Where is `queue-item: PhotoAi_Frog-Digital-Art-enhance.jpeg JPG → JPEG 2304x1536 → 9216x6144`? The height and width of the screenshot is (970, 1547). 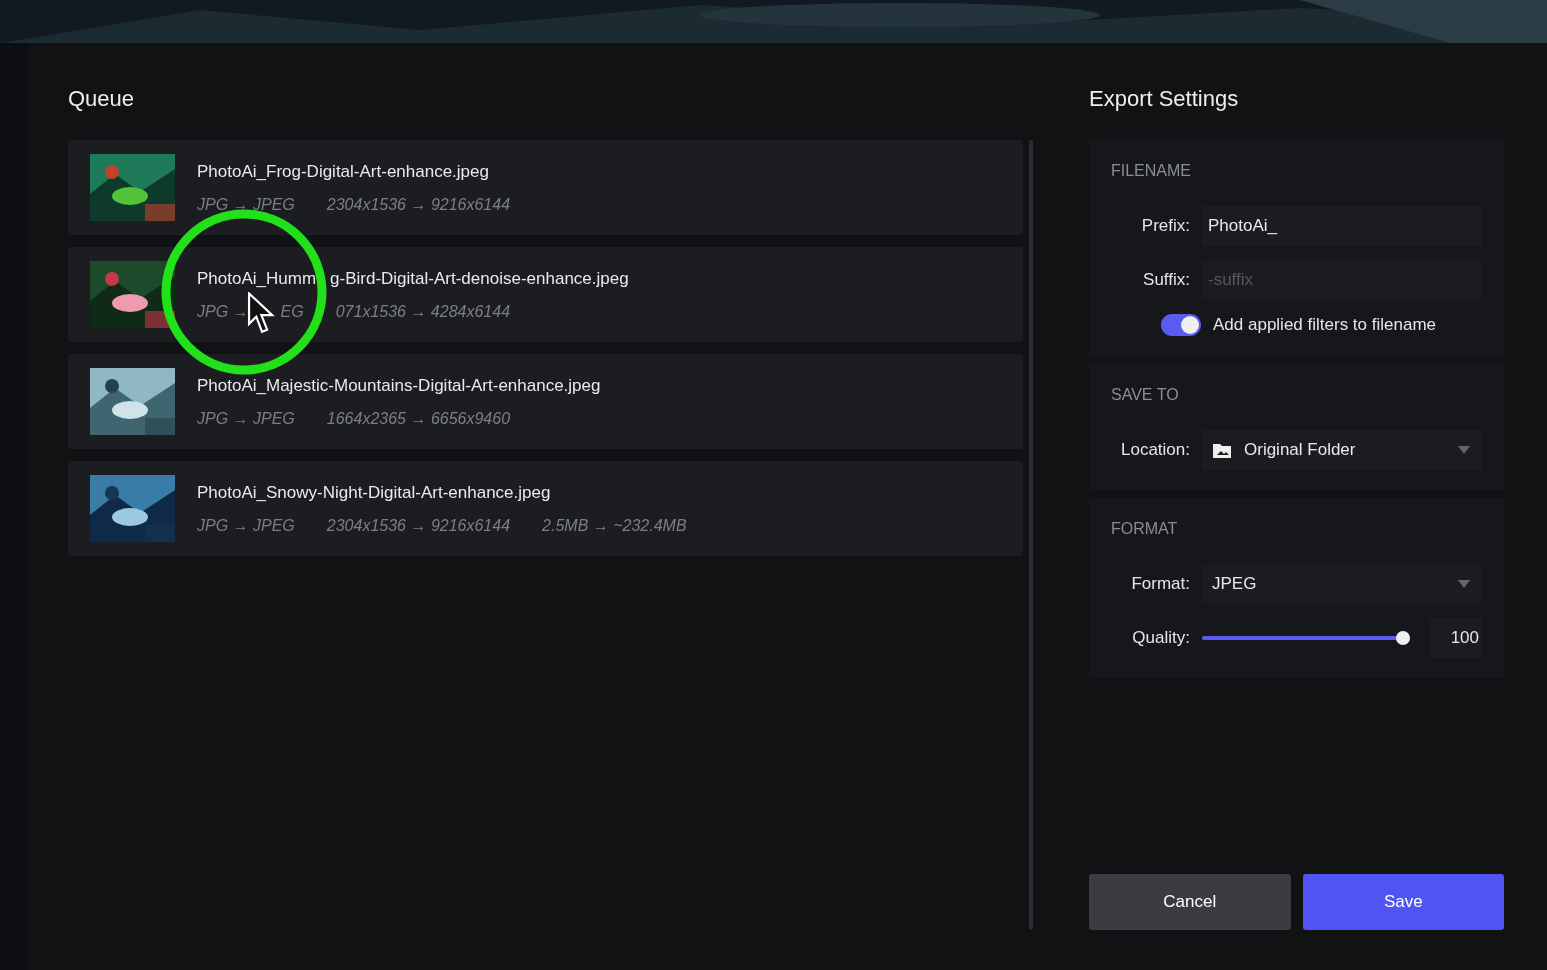
queue-item: PhotoAi_Frog-Digital-Art-enhance.jpeg JPG → JPEG 2304x1536 → 9216x6144 is located at coordinates (545, 187).